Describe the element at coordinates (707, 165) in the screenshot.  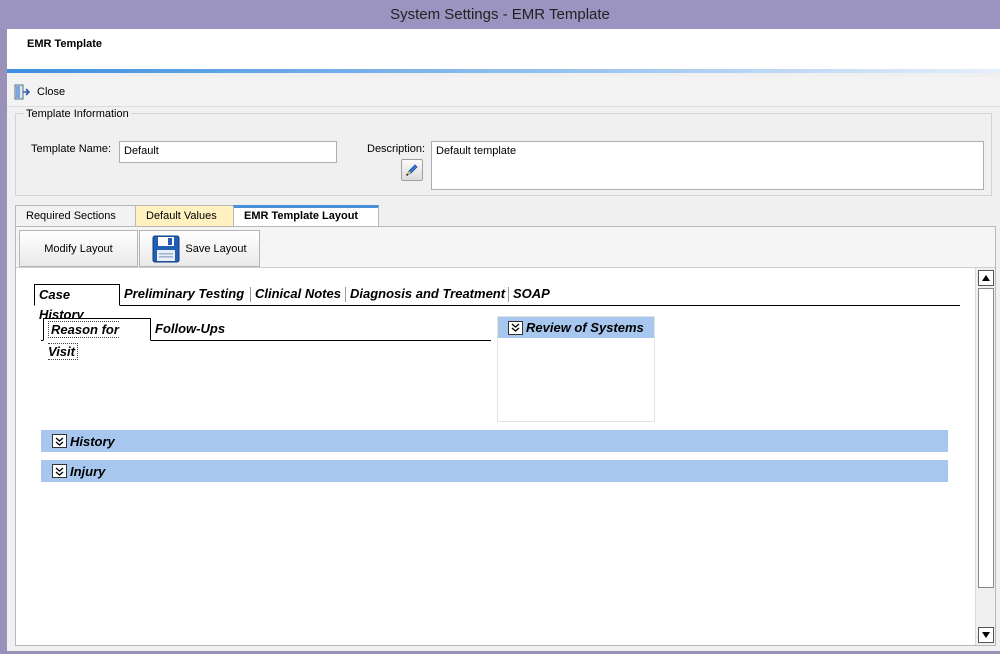
I see `description-input: Default template` at that location.